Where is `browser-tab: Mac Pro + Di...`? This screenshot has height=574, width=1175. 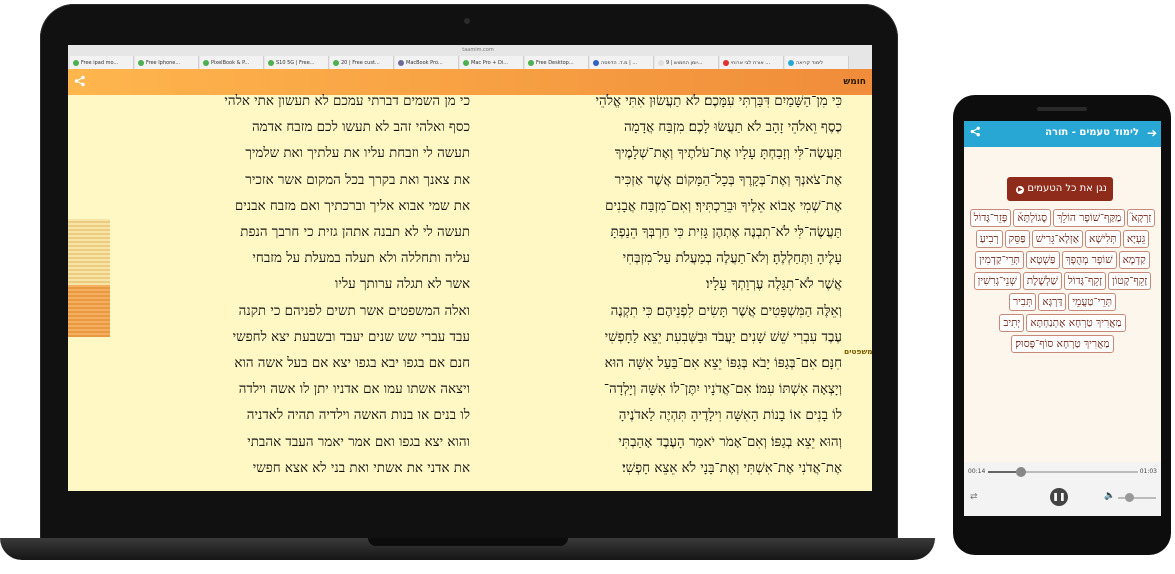 browser-tab: Mac Pro + Di... is located at coordinates (492, 62).